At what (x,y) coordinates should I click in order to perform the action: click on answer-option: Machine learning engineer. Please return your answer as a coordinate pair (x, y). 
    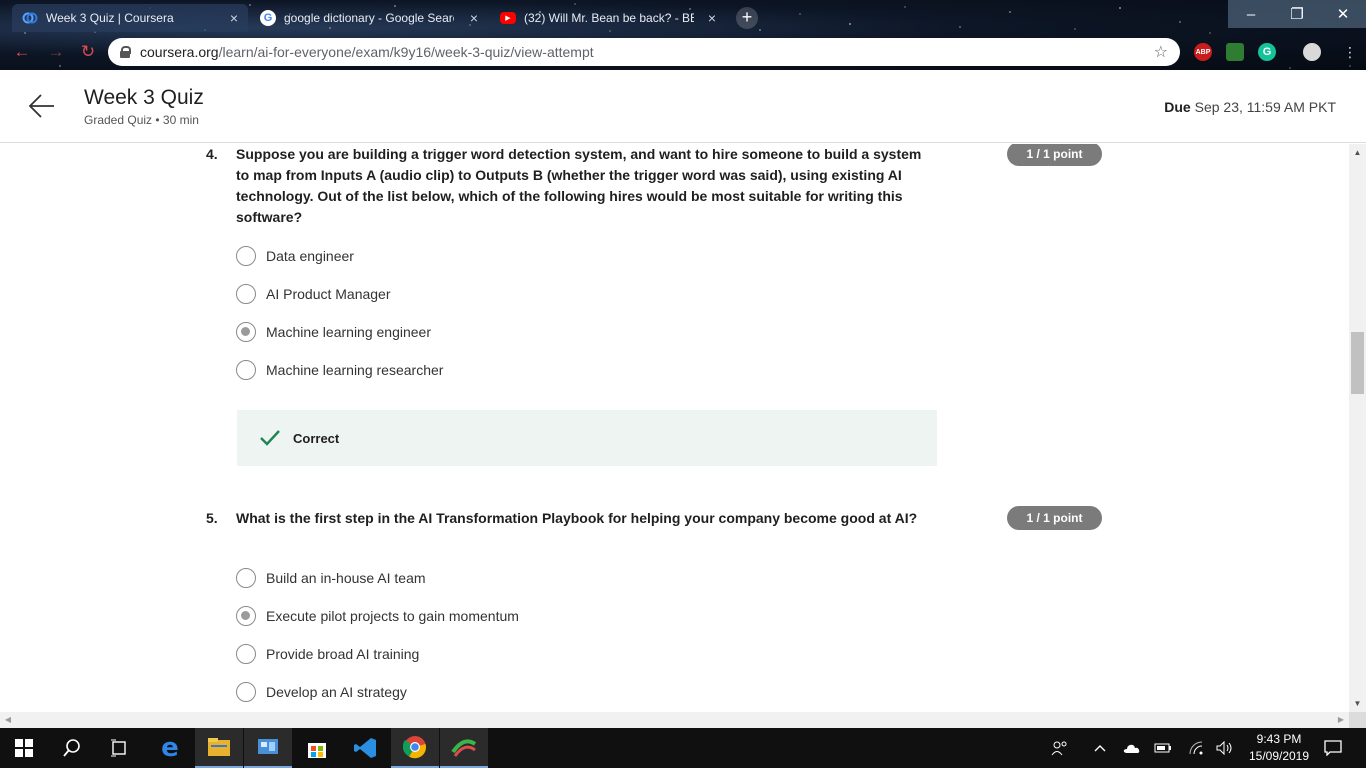
    Looking at the image, I should click on (333, 332).